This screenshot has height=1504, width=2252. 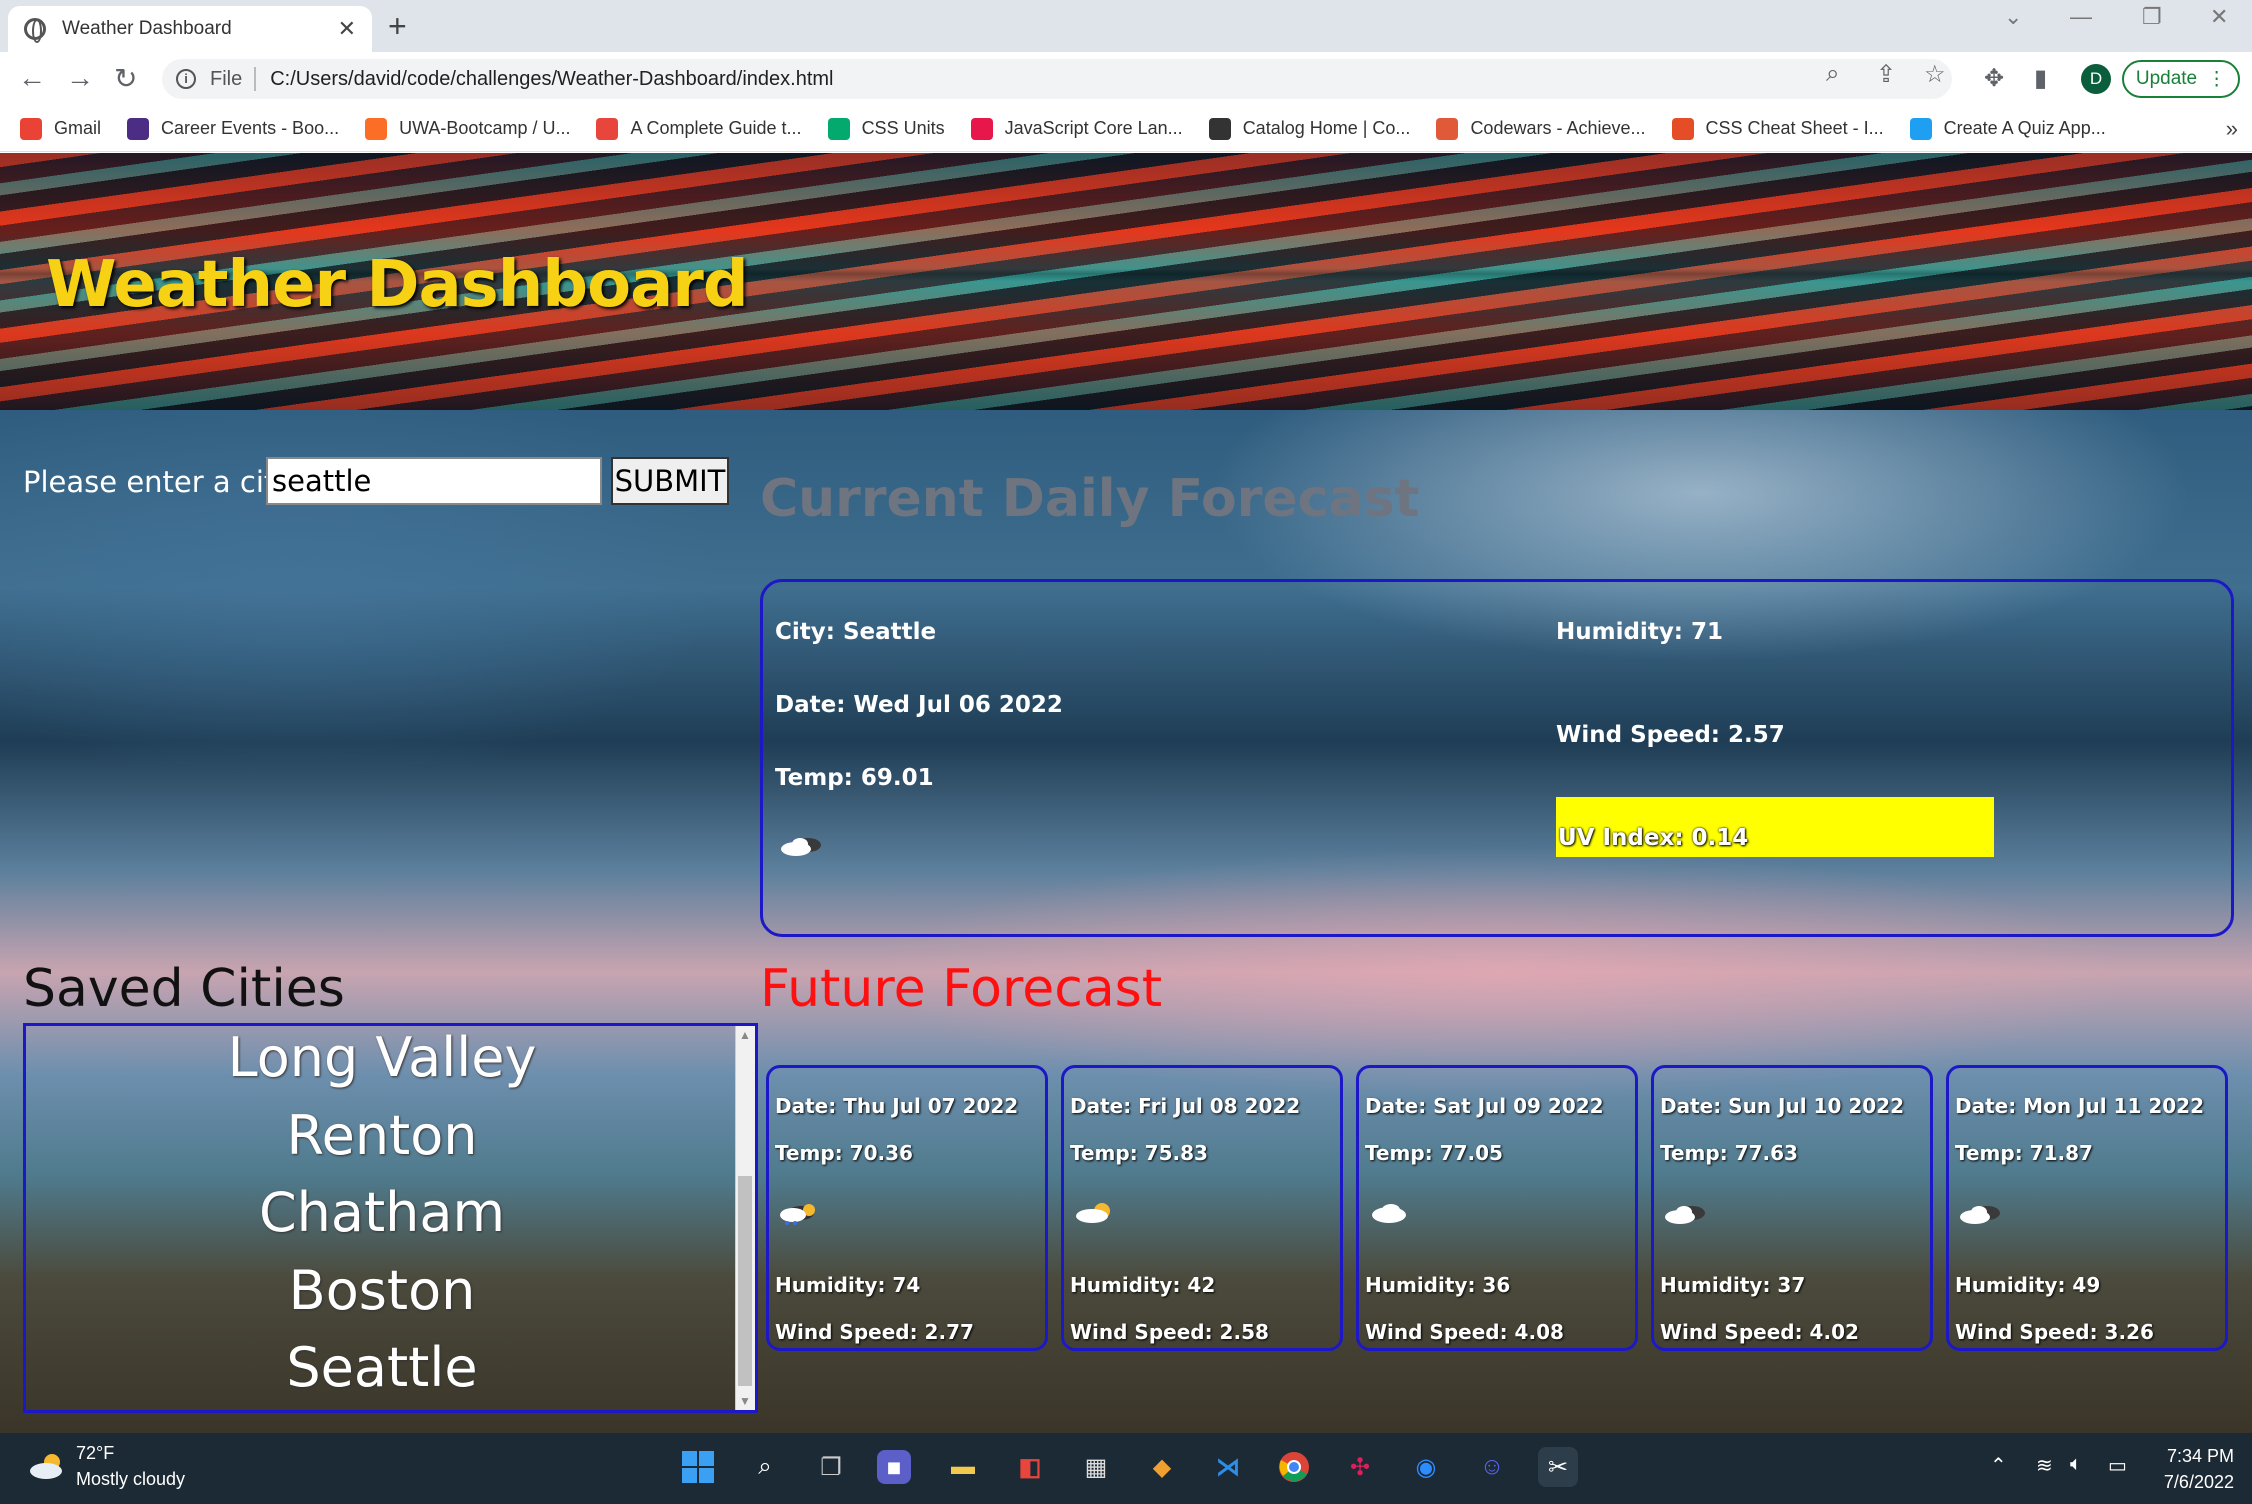 What do you see at coordinates (1492, 1467) in the screenshot?
I see `discord-icon: ☺` at bounding box center [1492, 1467].